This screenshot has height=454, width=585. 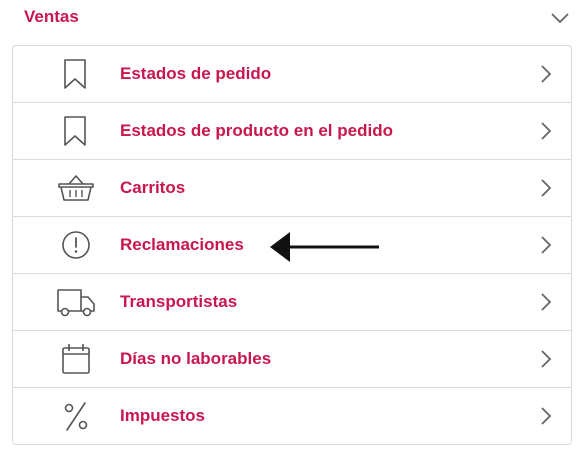 What do you see at coordinates (76, 416) in the screenshot?
I see `percent-icon` at bounding box center [76, 416].